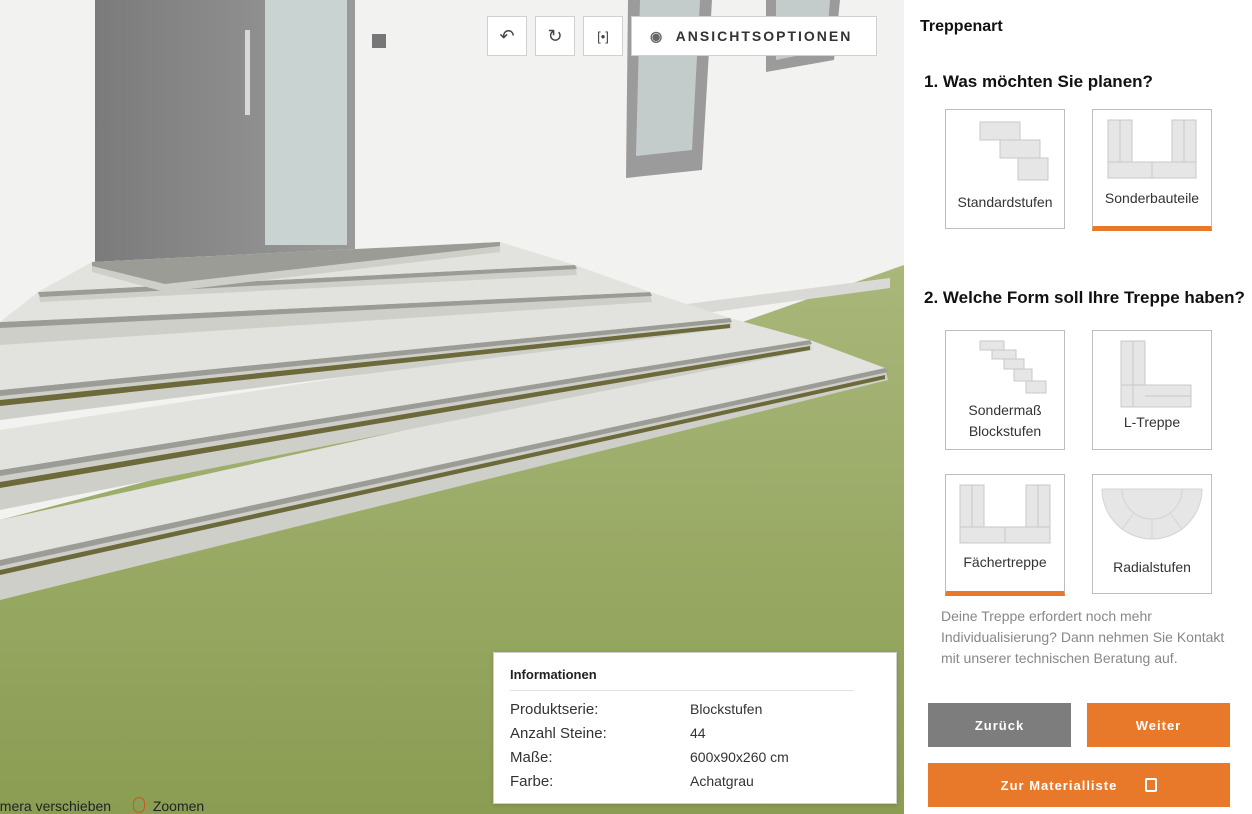 Image resolution: width=1252 pixels, height=814 pixels. I want to click on info-value: Blockstufen, so click(726, 709).